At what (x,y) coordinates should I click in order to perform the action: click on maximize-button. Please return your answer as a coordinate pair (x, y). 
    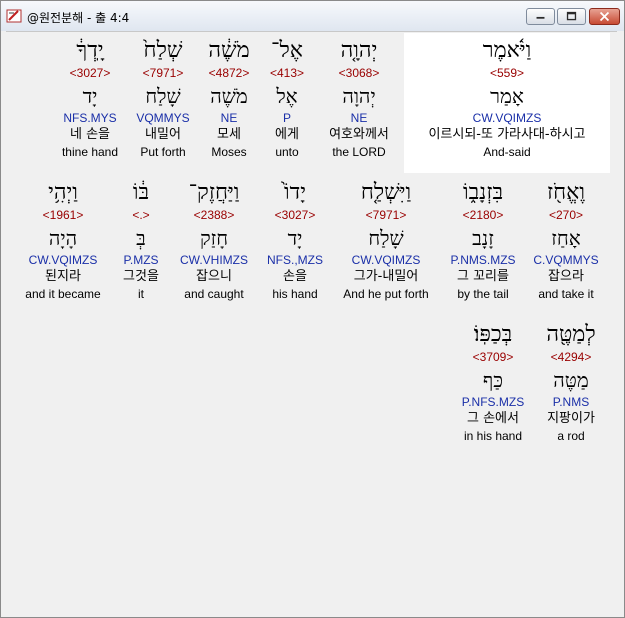
    Looking at the image, I should click on (571, 16).